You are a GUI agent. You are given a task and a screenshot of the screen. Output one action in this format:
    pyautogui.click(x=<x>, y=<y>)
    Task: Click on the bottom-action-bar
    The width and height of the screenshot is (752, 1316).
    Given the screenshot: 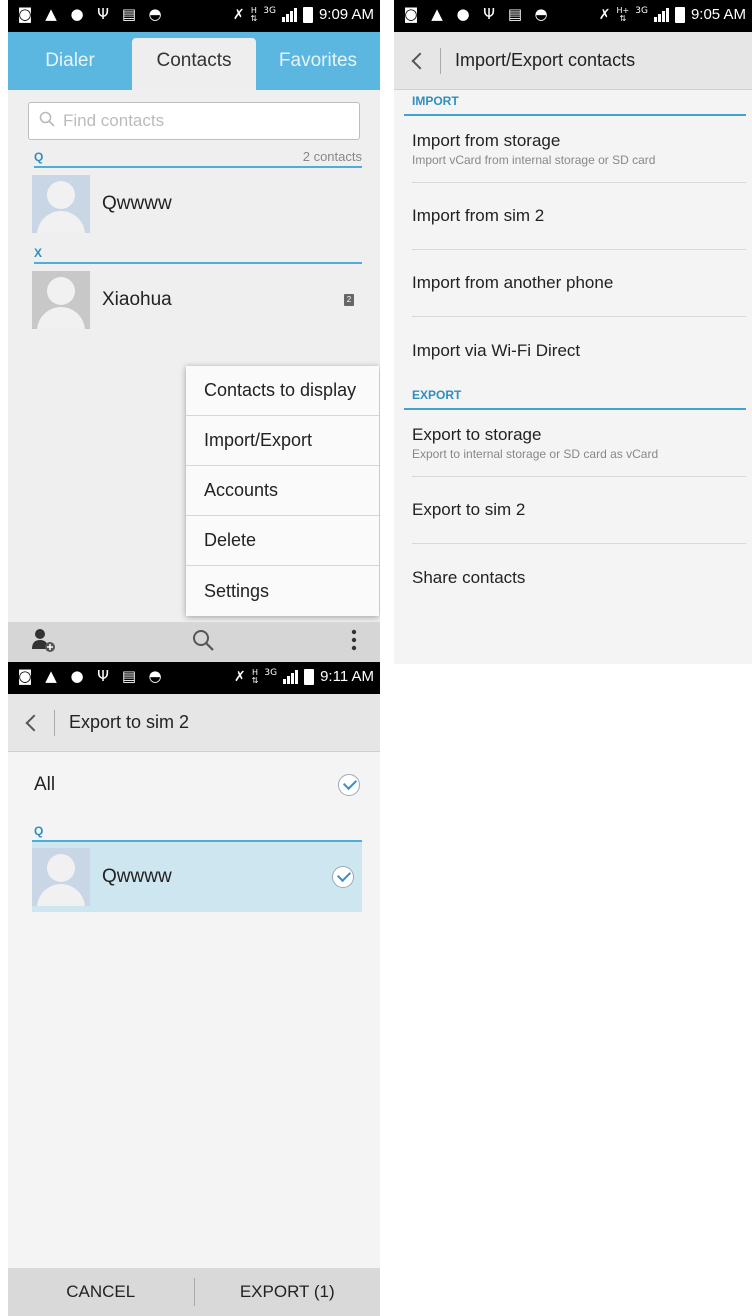 What is the action you would take?
    pyautogui.click(x=194, y=642)
    